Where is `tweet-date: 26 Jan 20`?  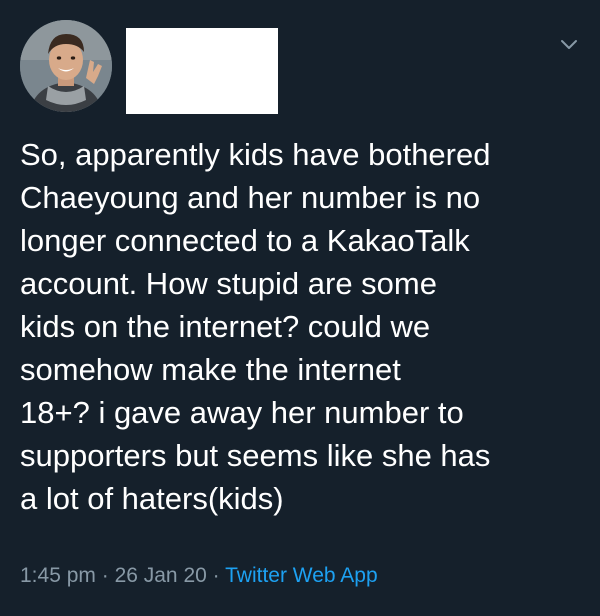
tweet-date: 26 Jan 20 is located at coordinates (161, 575).